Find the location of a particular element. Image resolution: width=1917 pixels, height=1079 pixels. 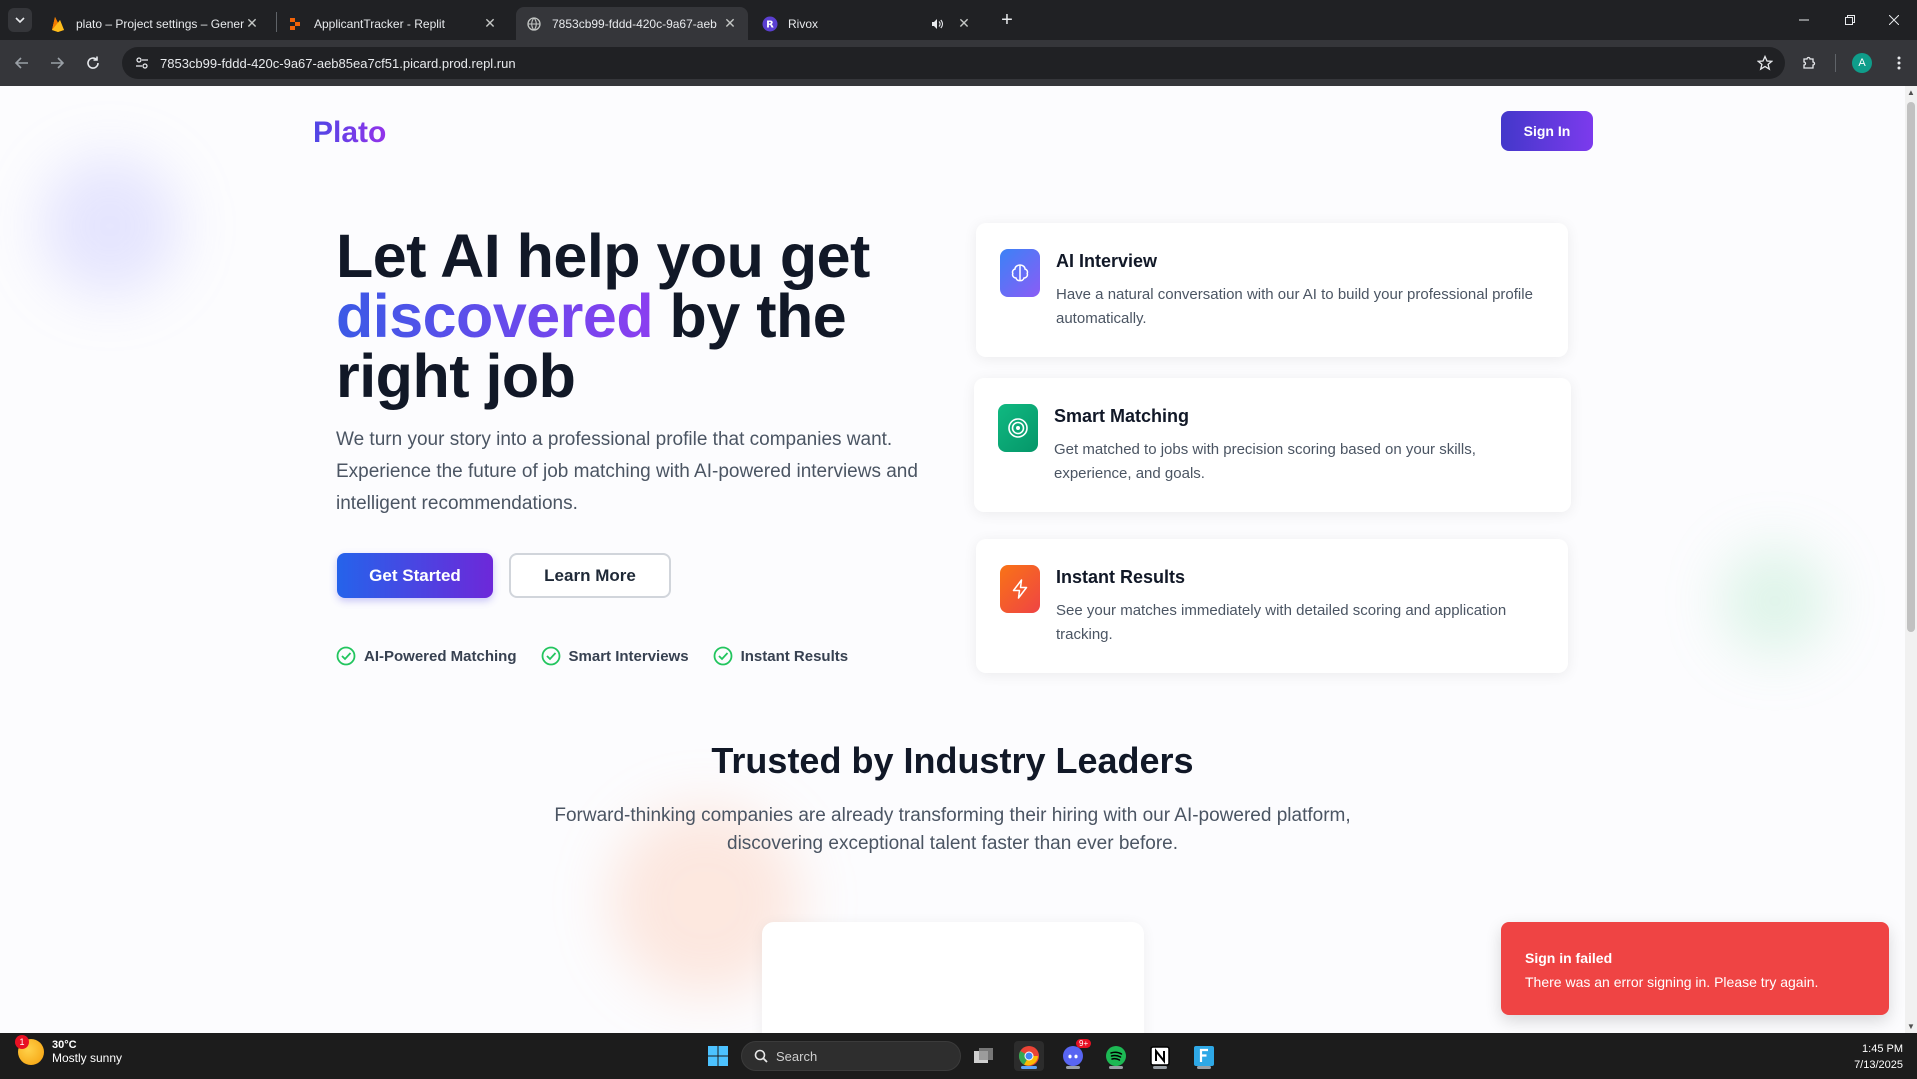

globe-icon is located at coordinates (534, 24).